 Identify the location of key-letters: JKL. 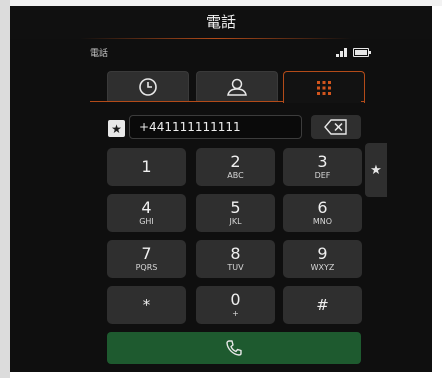
(235, 221).